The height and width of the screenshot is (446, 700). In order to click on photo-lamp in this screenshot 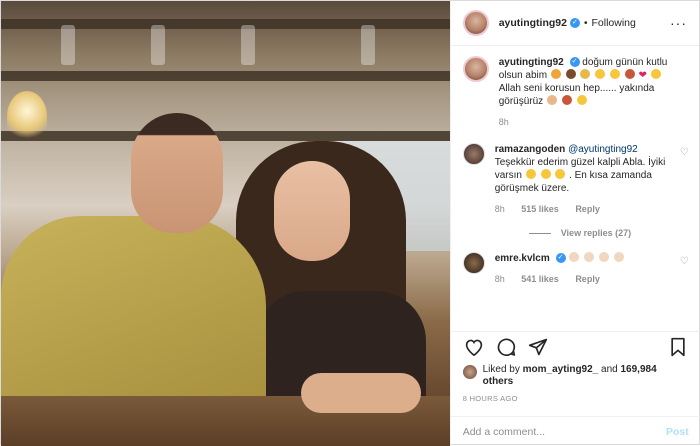, I will do `click(27, 116)`.